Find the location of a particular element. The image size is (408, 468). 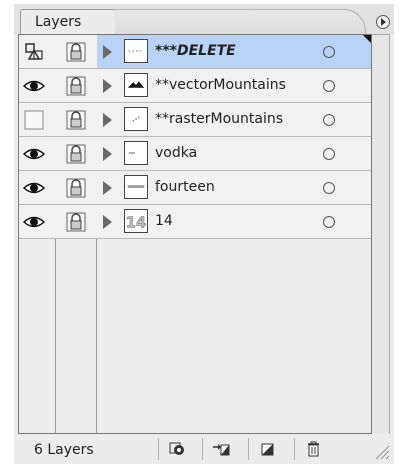

layer-name: fourteen is located at coordinates (185, 187).